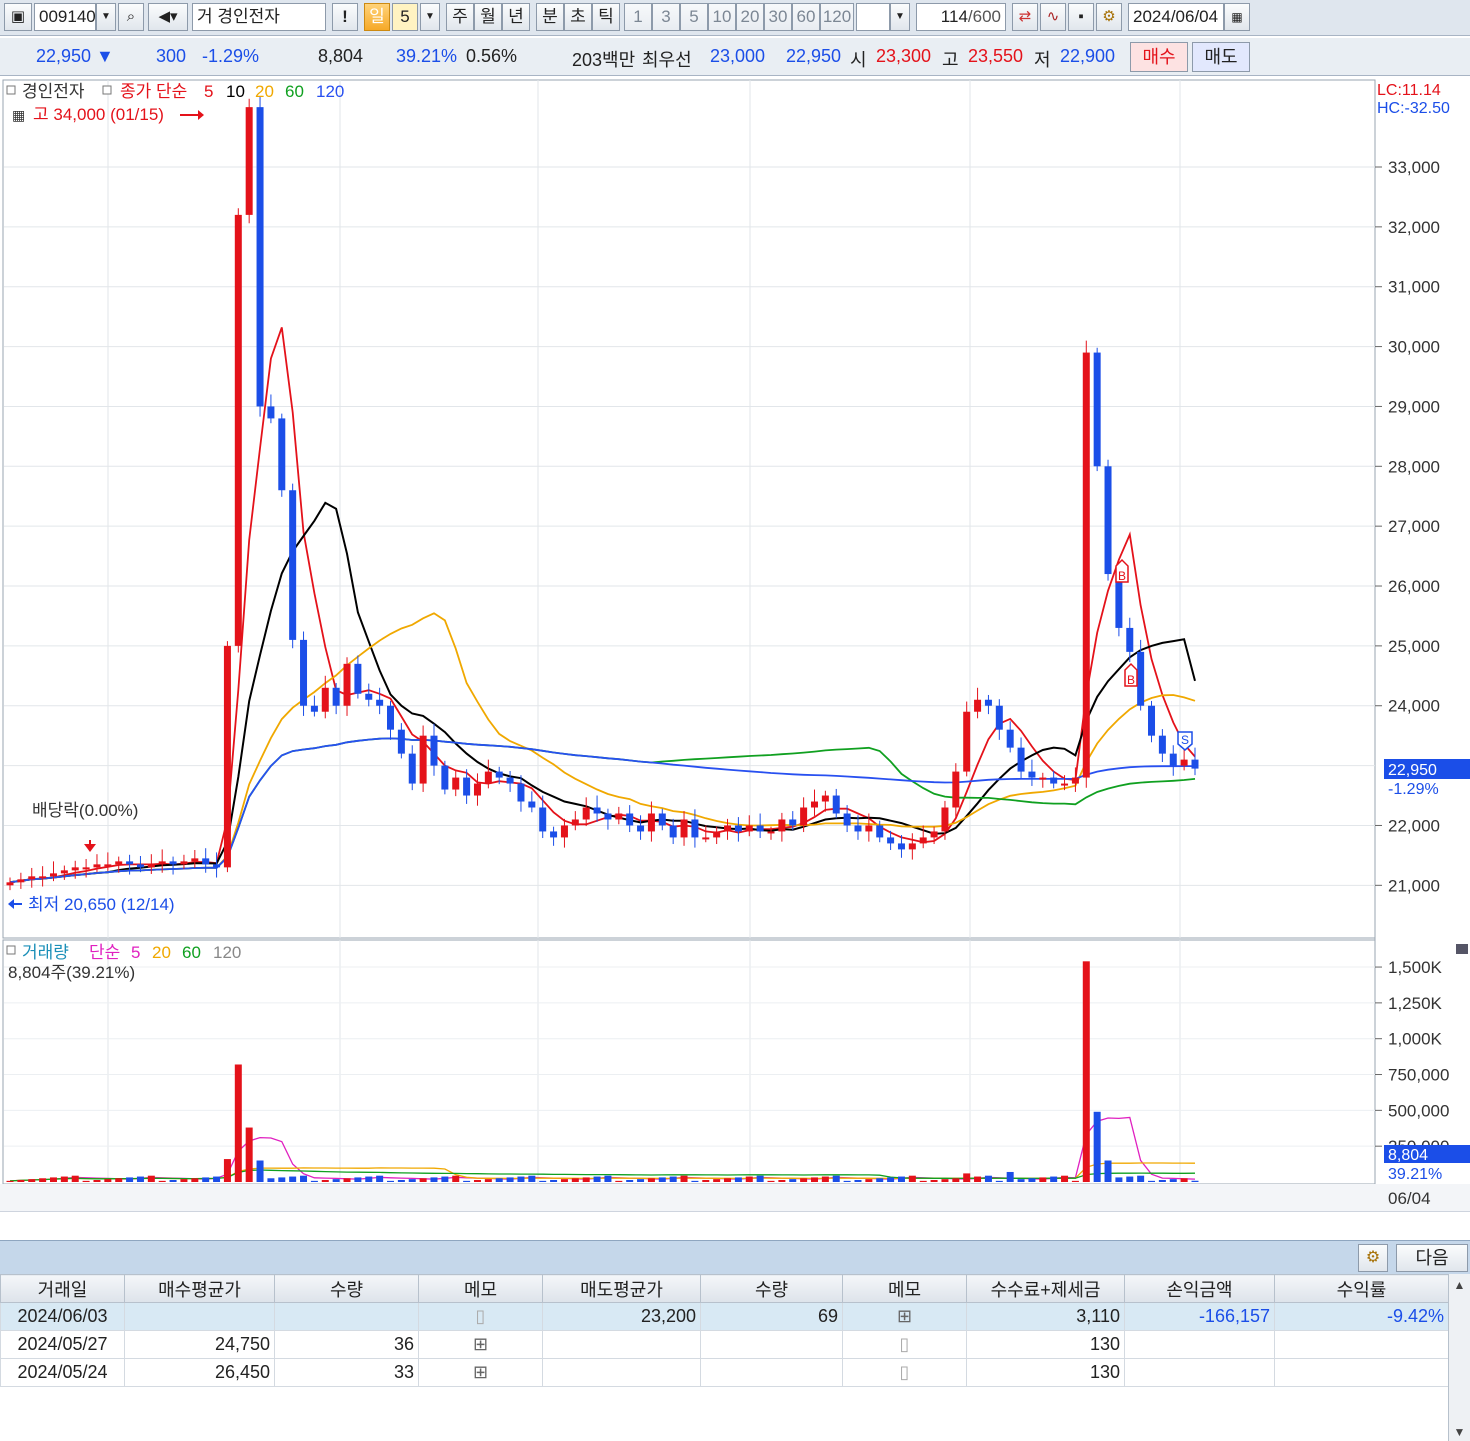  What do you see at coordinates (1459, 1285) in the screenshot?
I see `scroll-up-icon: ▲` at bounding box center [1459, 1285].